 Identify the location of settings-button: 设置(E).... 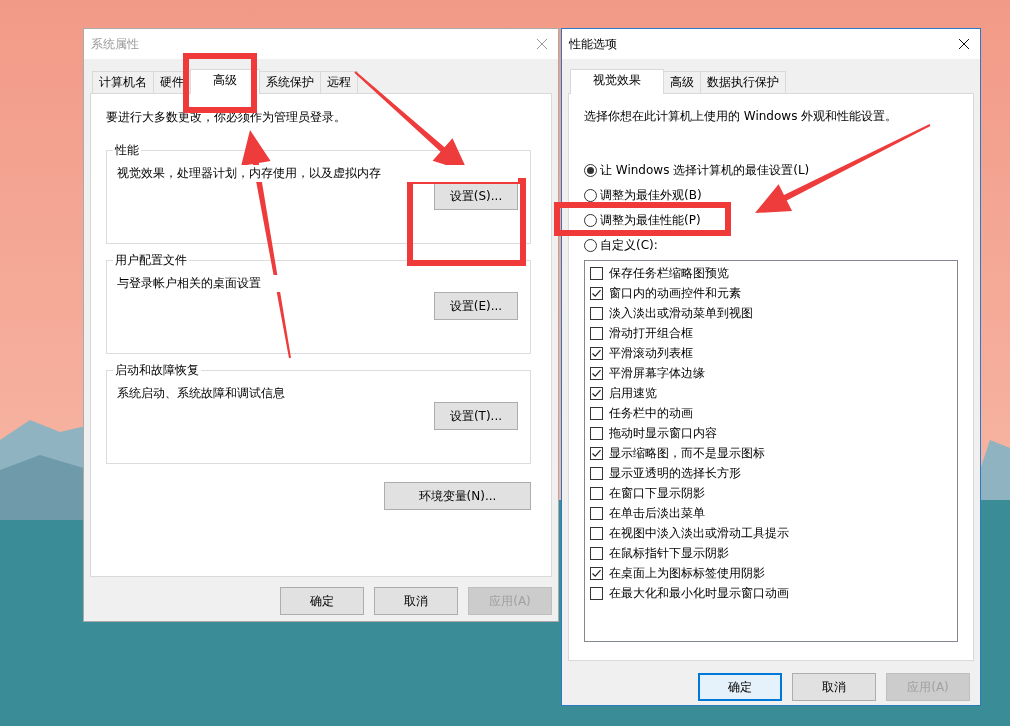
(476, 306).